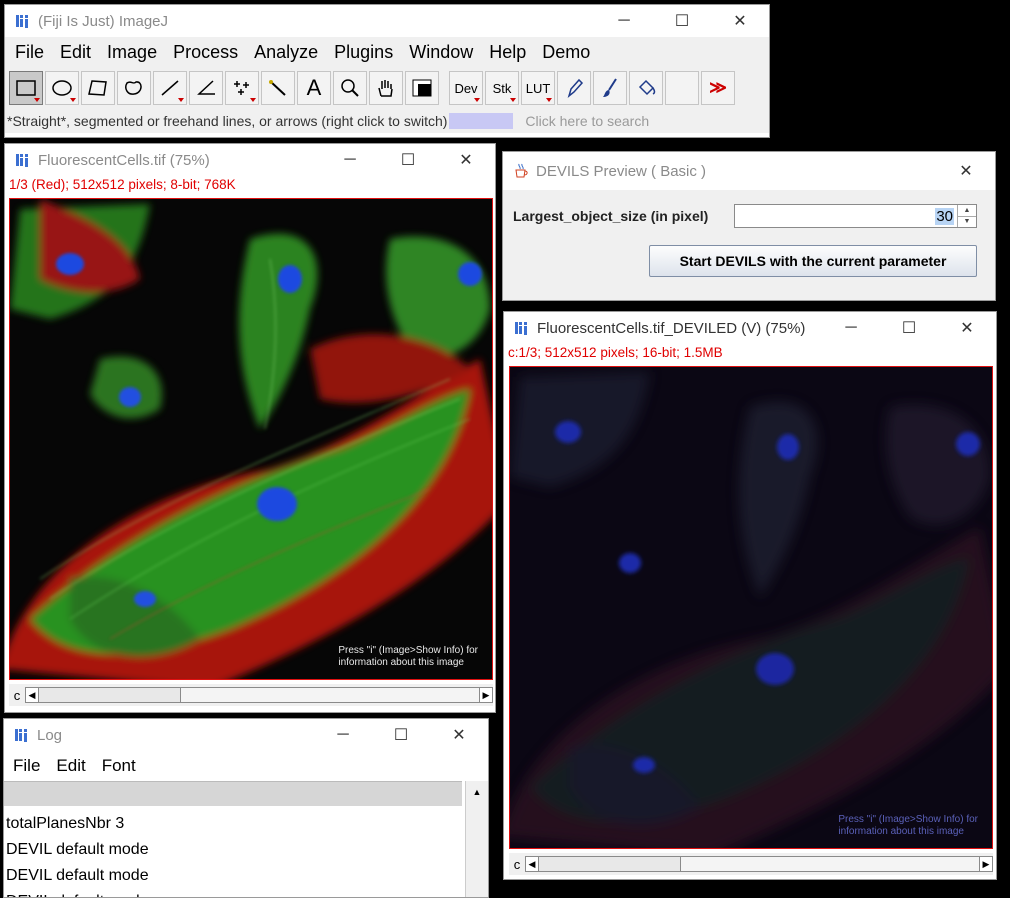 Image resolution: width=1010 pixels, height=898 pixels. I want to click on stk-menu-tool: Stk, so click(502, 88).